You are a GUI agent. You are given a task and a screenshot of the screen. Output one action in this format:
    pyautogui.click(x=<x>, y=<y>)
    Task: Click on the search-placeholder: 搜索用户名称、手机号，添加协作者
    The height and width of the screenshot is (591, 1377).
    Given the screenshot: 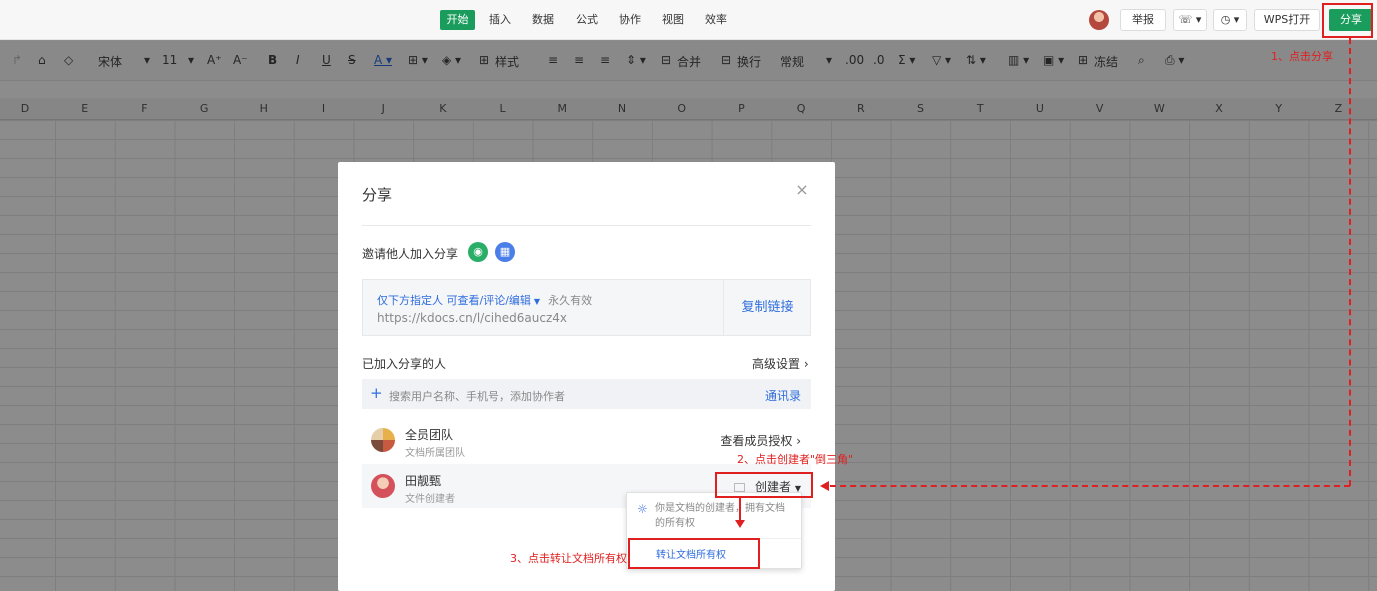 What is the action you would take?
    pyautogui.click(x=477, y=396)
    